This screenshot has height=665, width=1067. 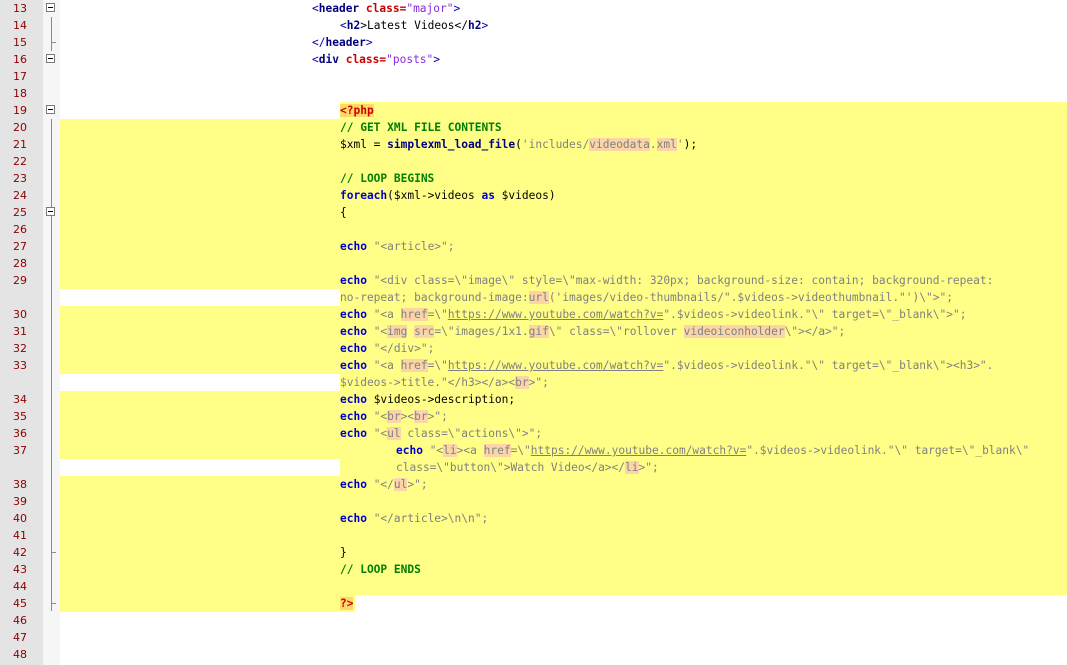 I want to click on line-number: 40, so click(x=20, y=518).